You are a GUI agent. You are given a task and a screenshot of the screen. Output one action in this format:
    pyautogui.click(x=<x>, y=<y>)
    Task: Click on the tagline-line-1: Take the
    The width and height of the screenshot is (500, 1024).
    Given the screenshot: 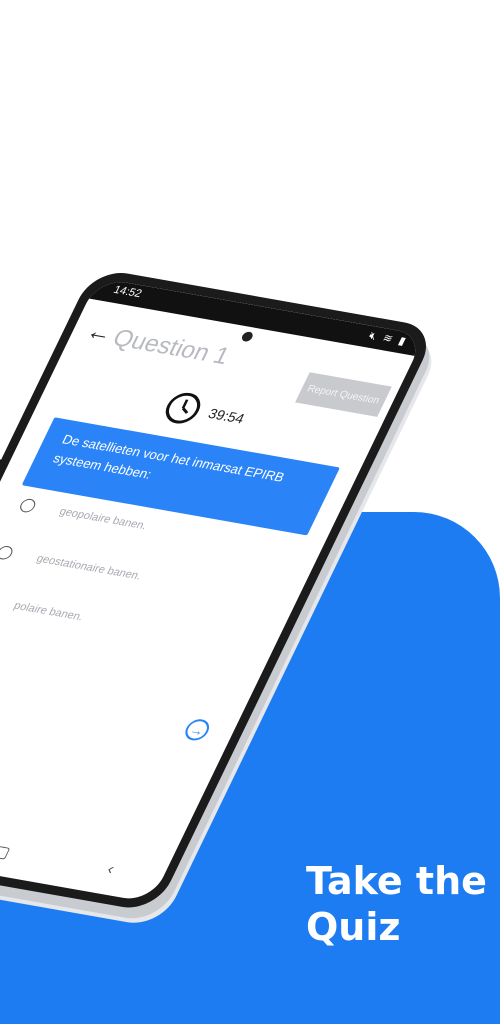 What is the action you would take?
    pyautogui.click(x=396, y=881)
    